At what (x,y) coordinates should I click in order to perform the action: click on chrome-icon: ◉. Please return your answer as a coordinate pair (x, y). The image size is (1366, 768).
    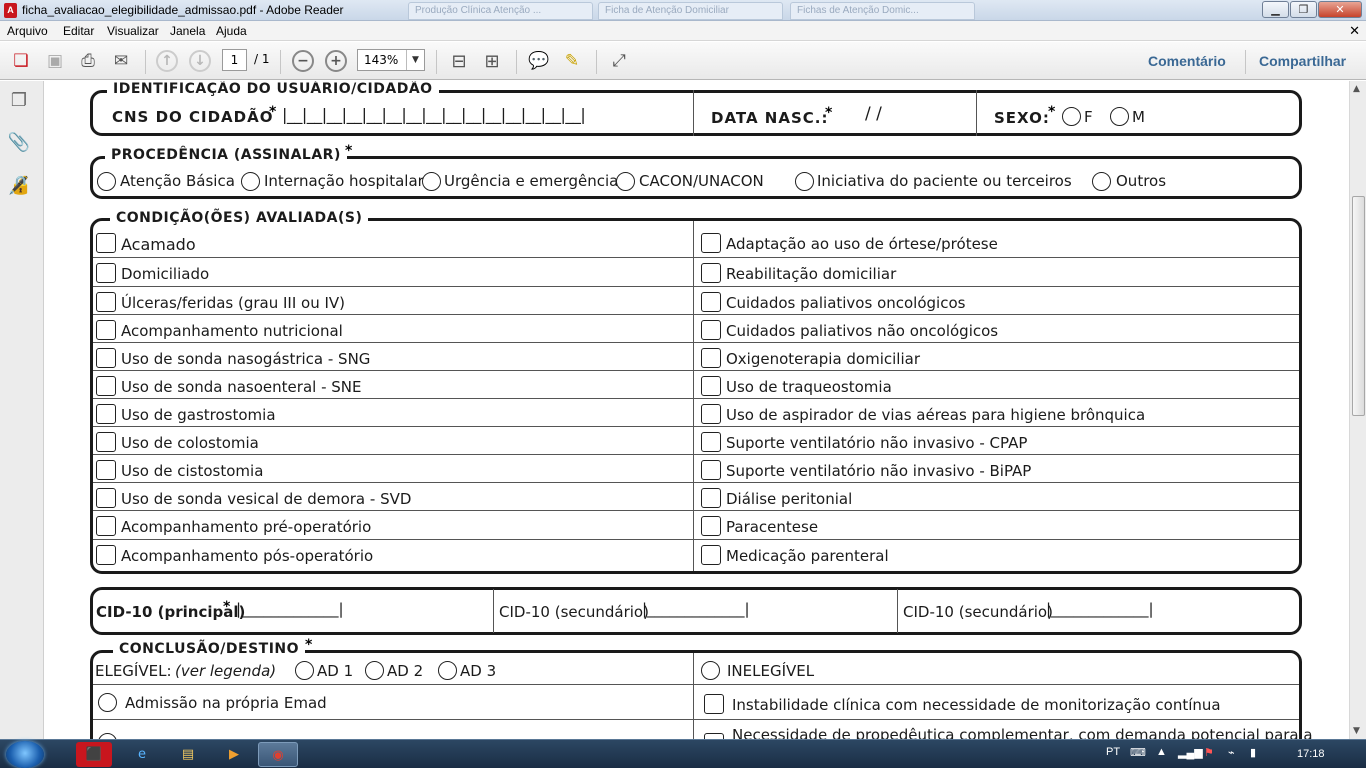
    Looking at the image, I should click on (278, 754).